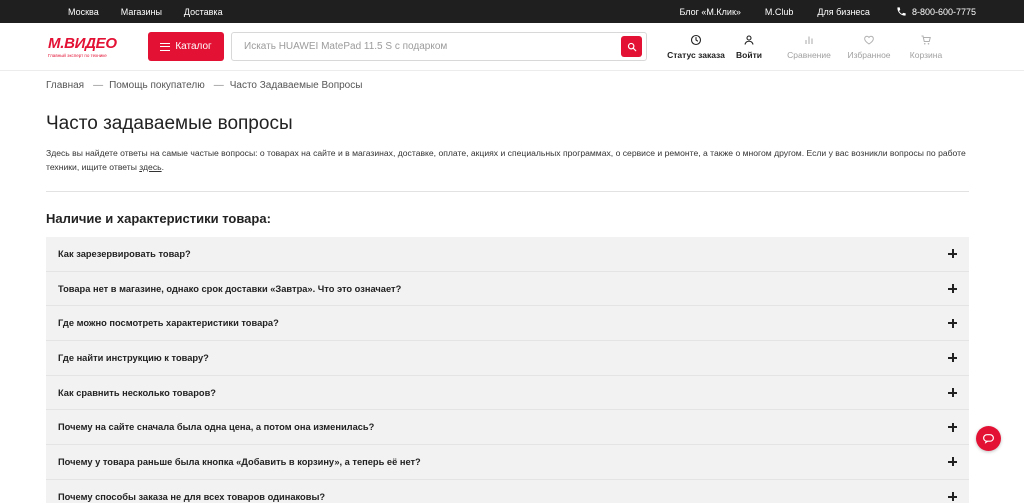 The width and height of the screenshot is (1024, 503). I want to click on business-link: Для бизнеса, so click(843, 12).